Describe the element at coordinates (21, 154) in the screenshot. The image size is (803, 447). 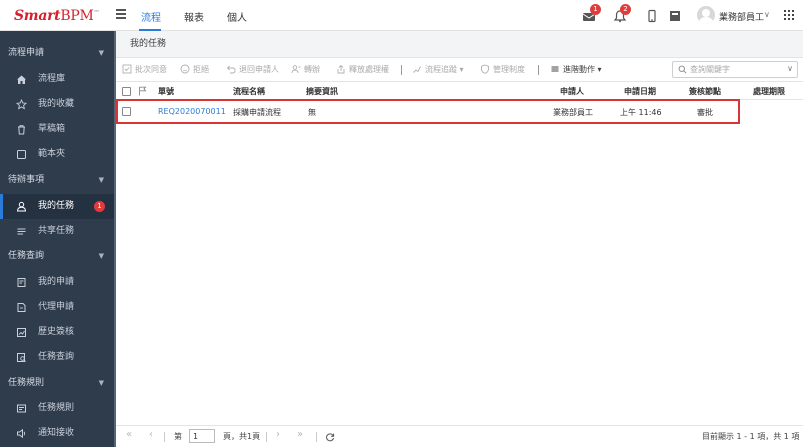
I see `square-icon` at that location.